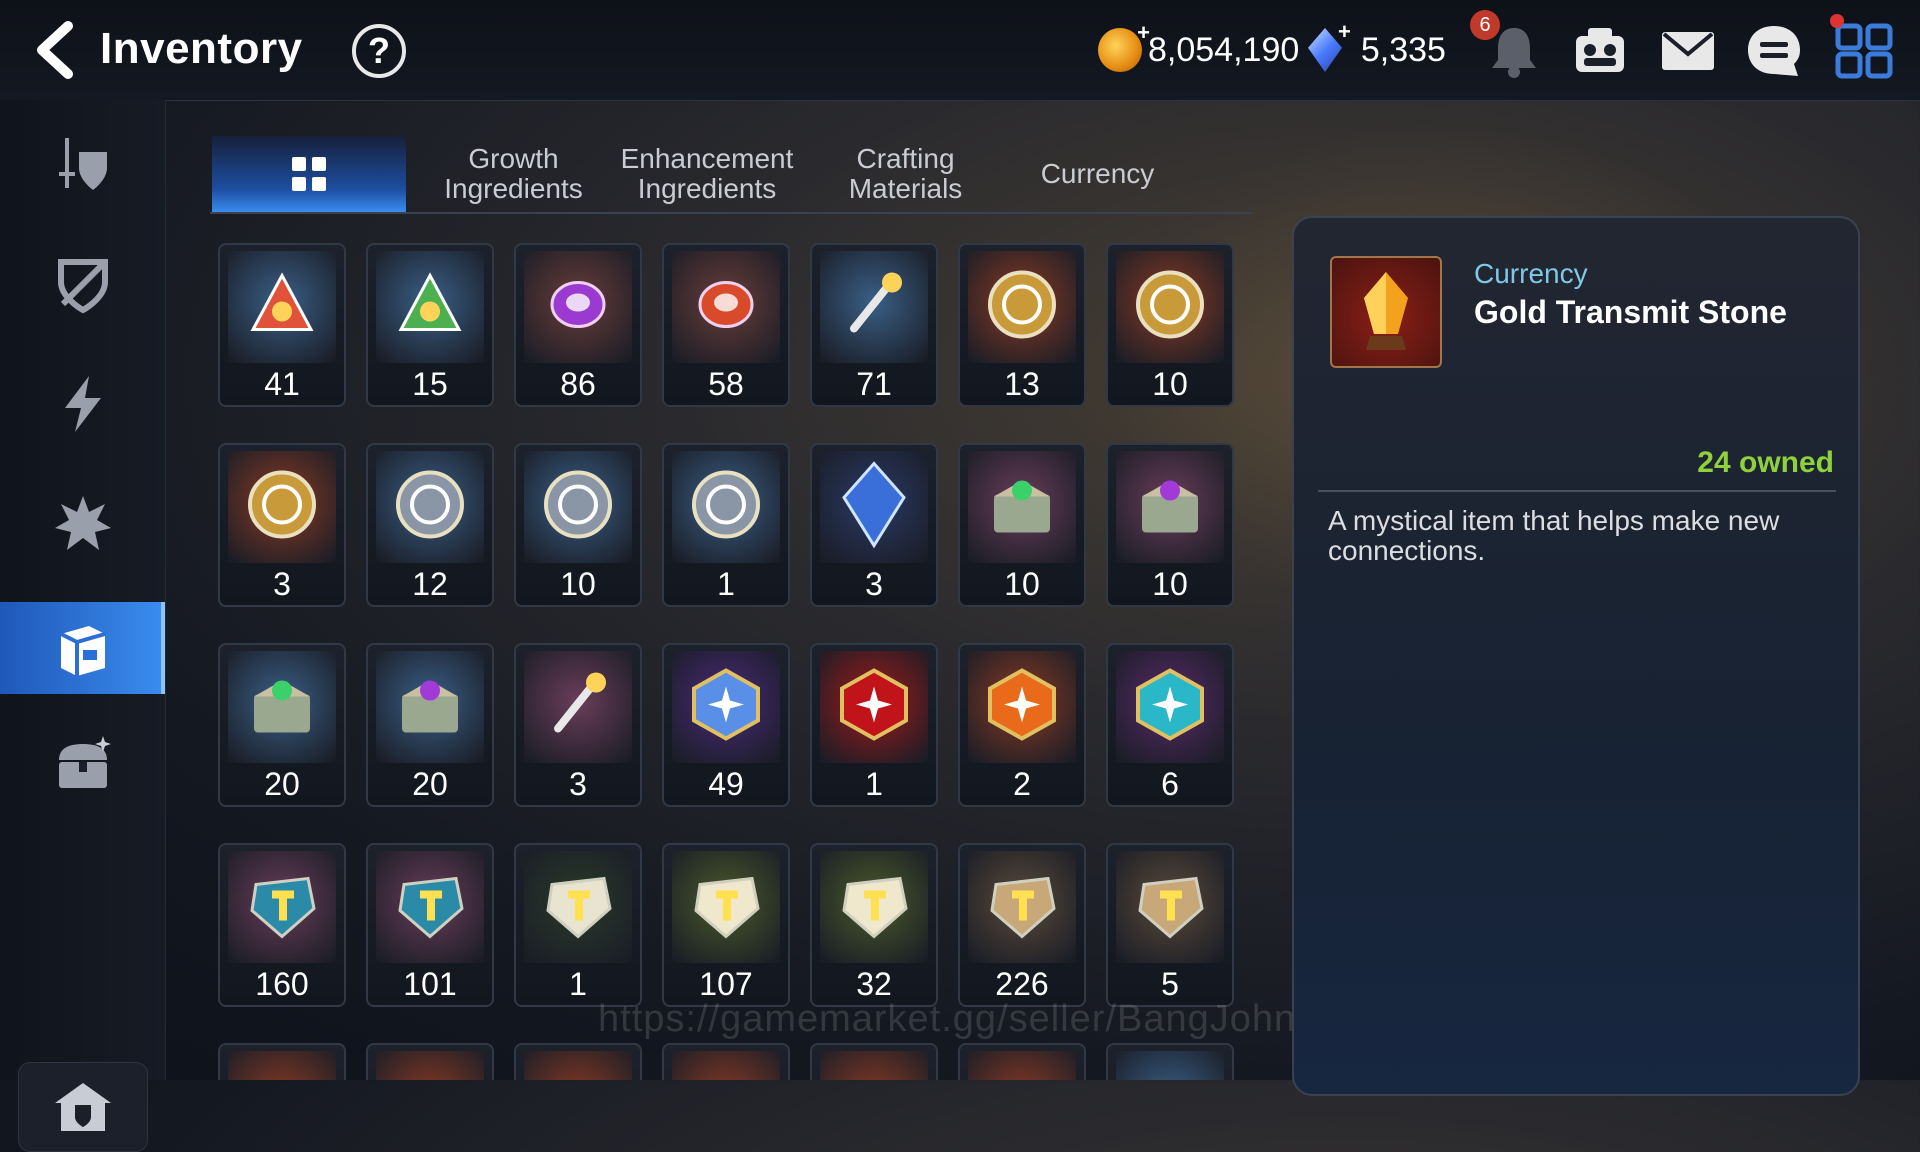  What do you see at coordinates (1022, 384) in the screenshot?
I see `item-quantity: 13` at bounding box center [1022, 384].